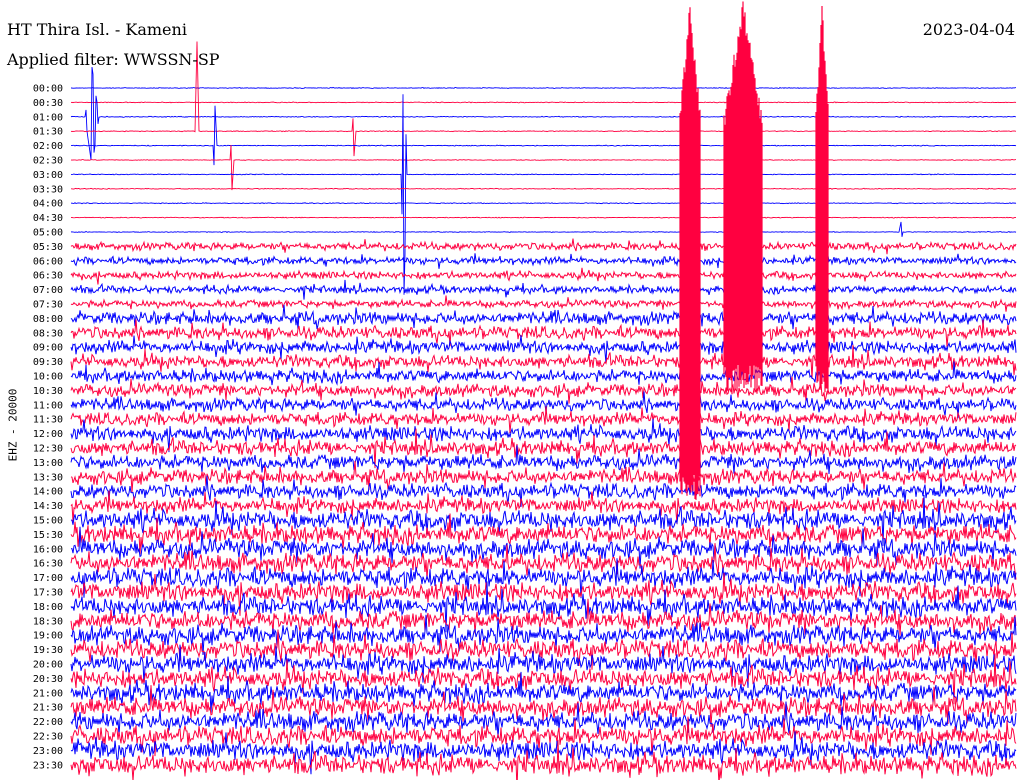 This screenshot has width=1024, height=780. Describe the element at coordinates (48, 679) in the screenshot. I see `tick-label: 20:30` at that location.